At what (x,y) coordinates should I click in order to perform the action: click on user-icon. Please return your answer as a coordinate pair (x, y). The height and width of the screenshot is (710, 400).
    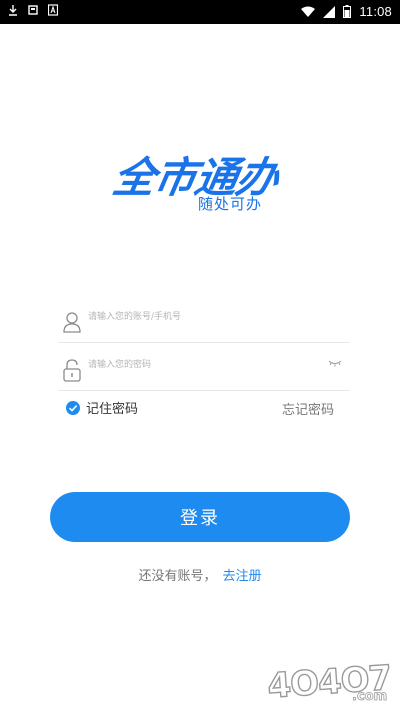
    Looking at the image, I should click on (72, 322).